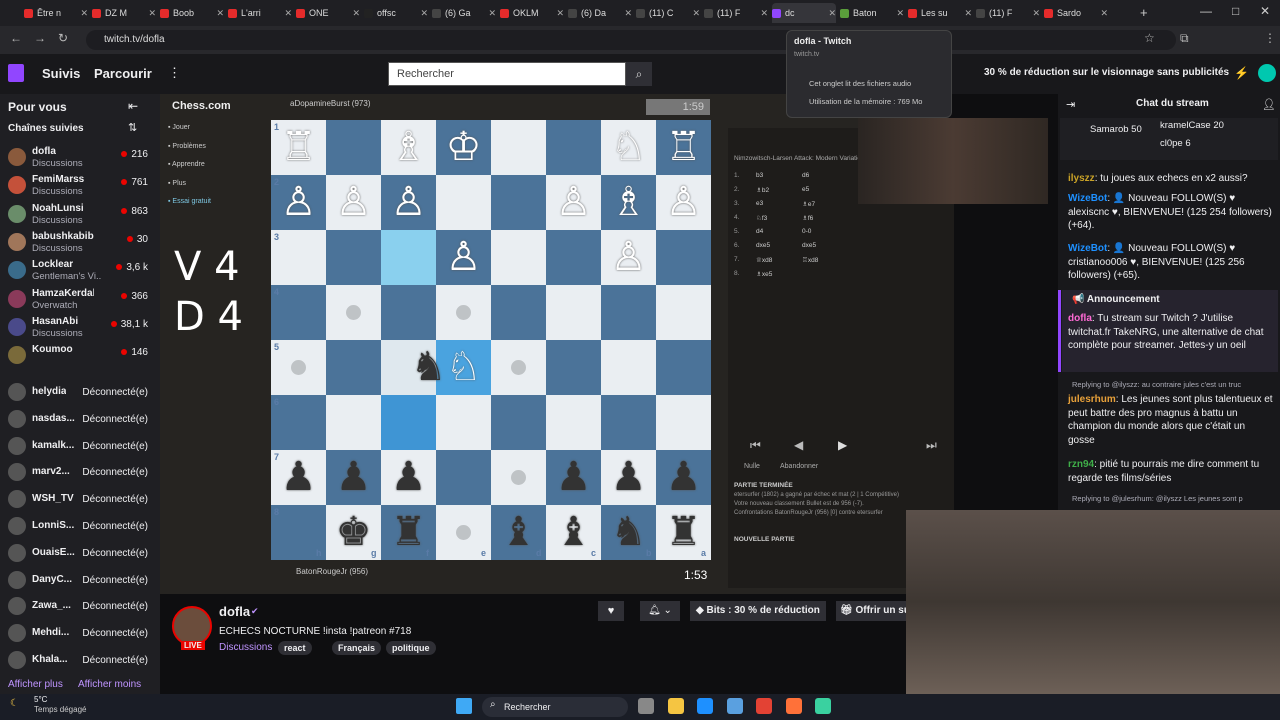 Image resolution: width=1280 pixels, height=720 pixels. I want to click on follow-heart-icon: ♥, so click(611, 611).